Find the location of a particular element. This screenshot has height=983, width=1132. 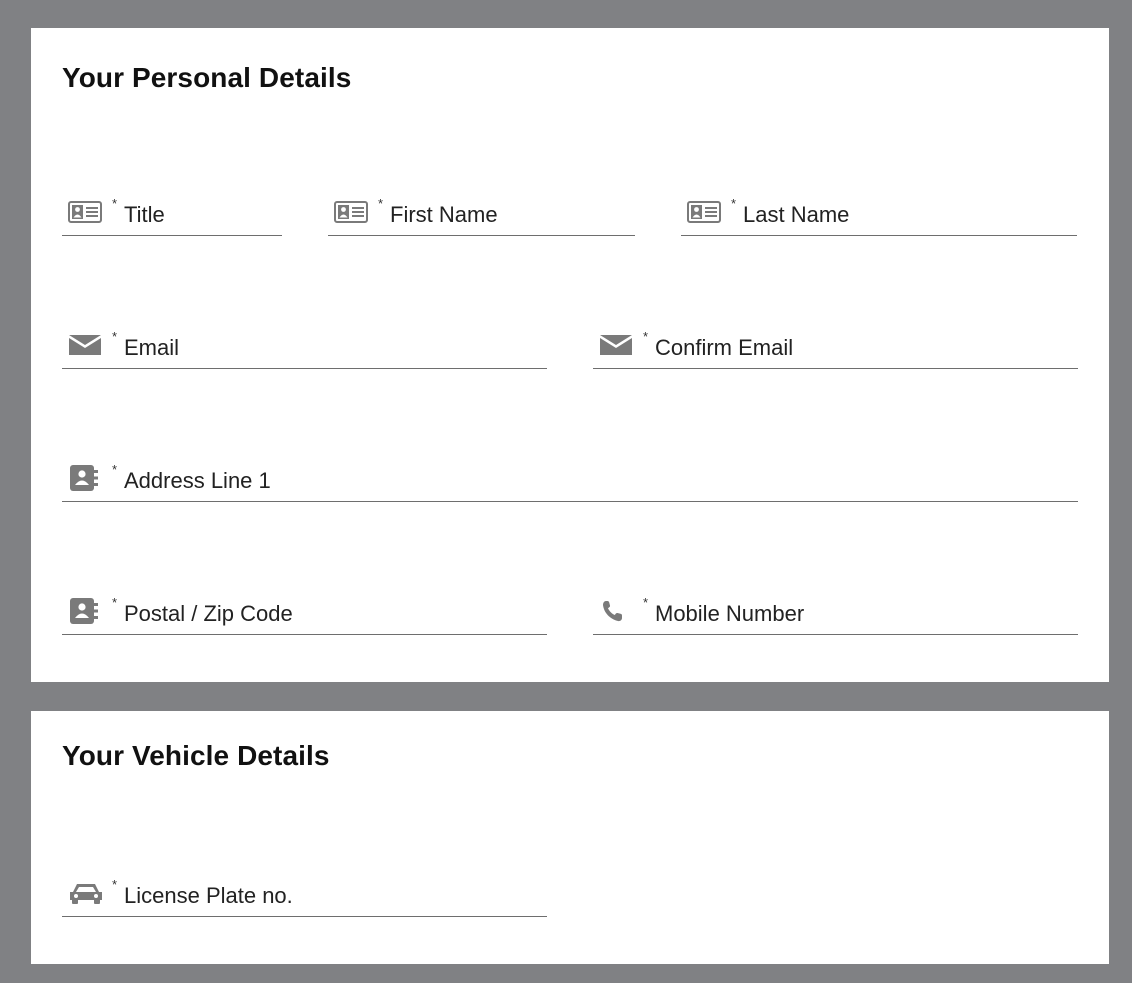

email-field: * Email is located at coordinates (304, 349).